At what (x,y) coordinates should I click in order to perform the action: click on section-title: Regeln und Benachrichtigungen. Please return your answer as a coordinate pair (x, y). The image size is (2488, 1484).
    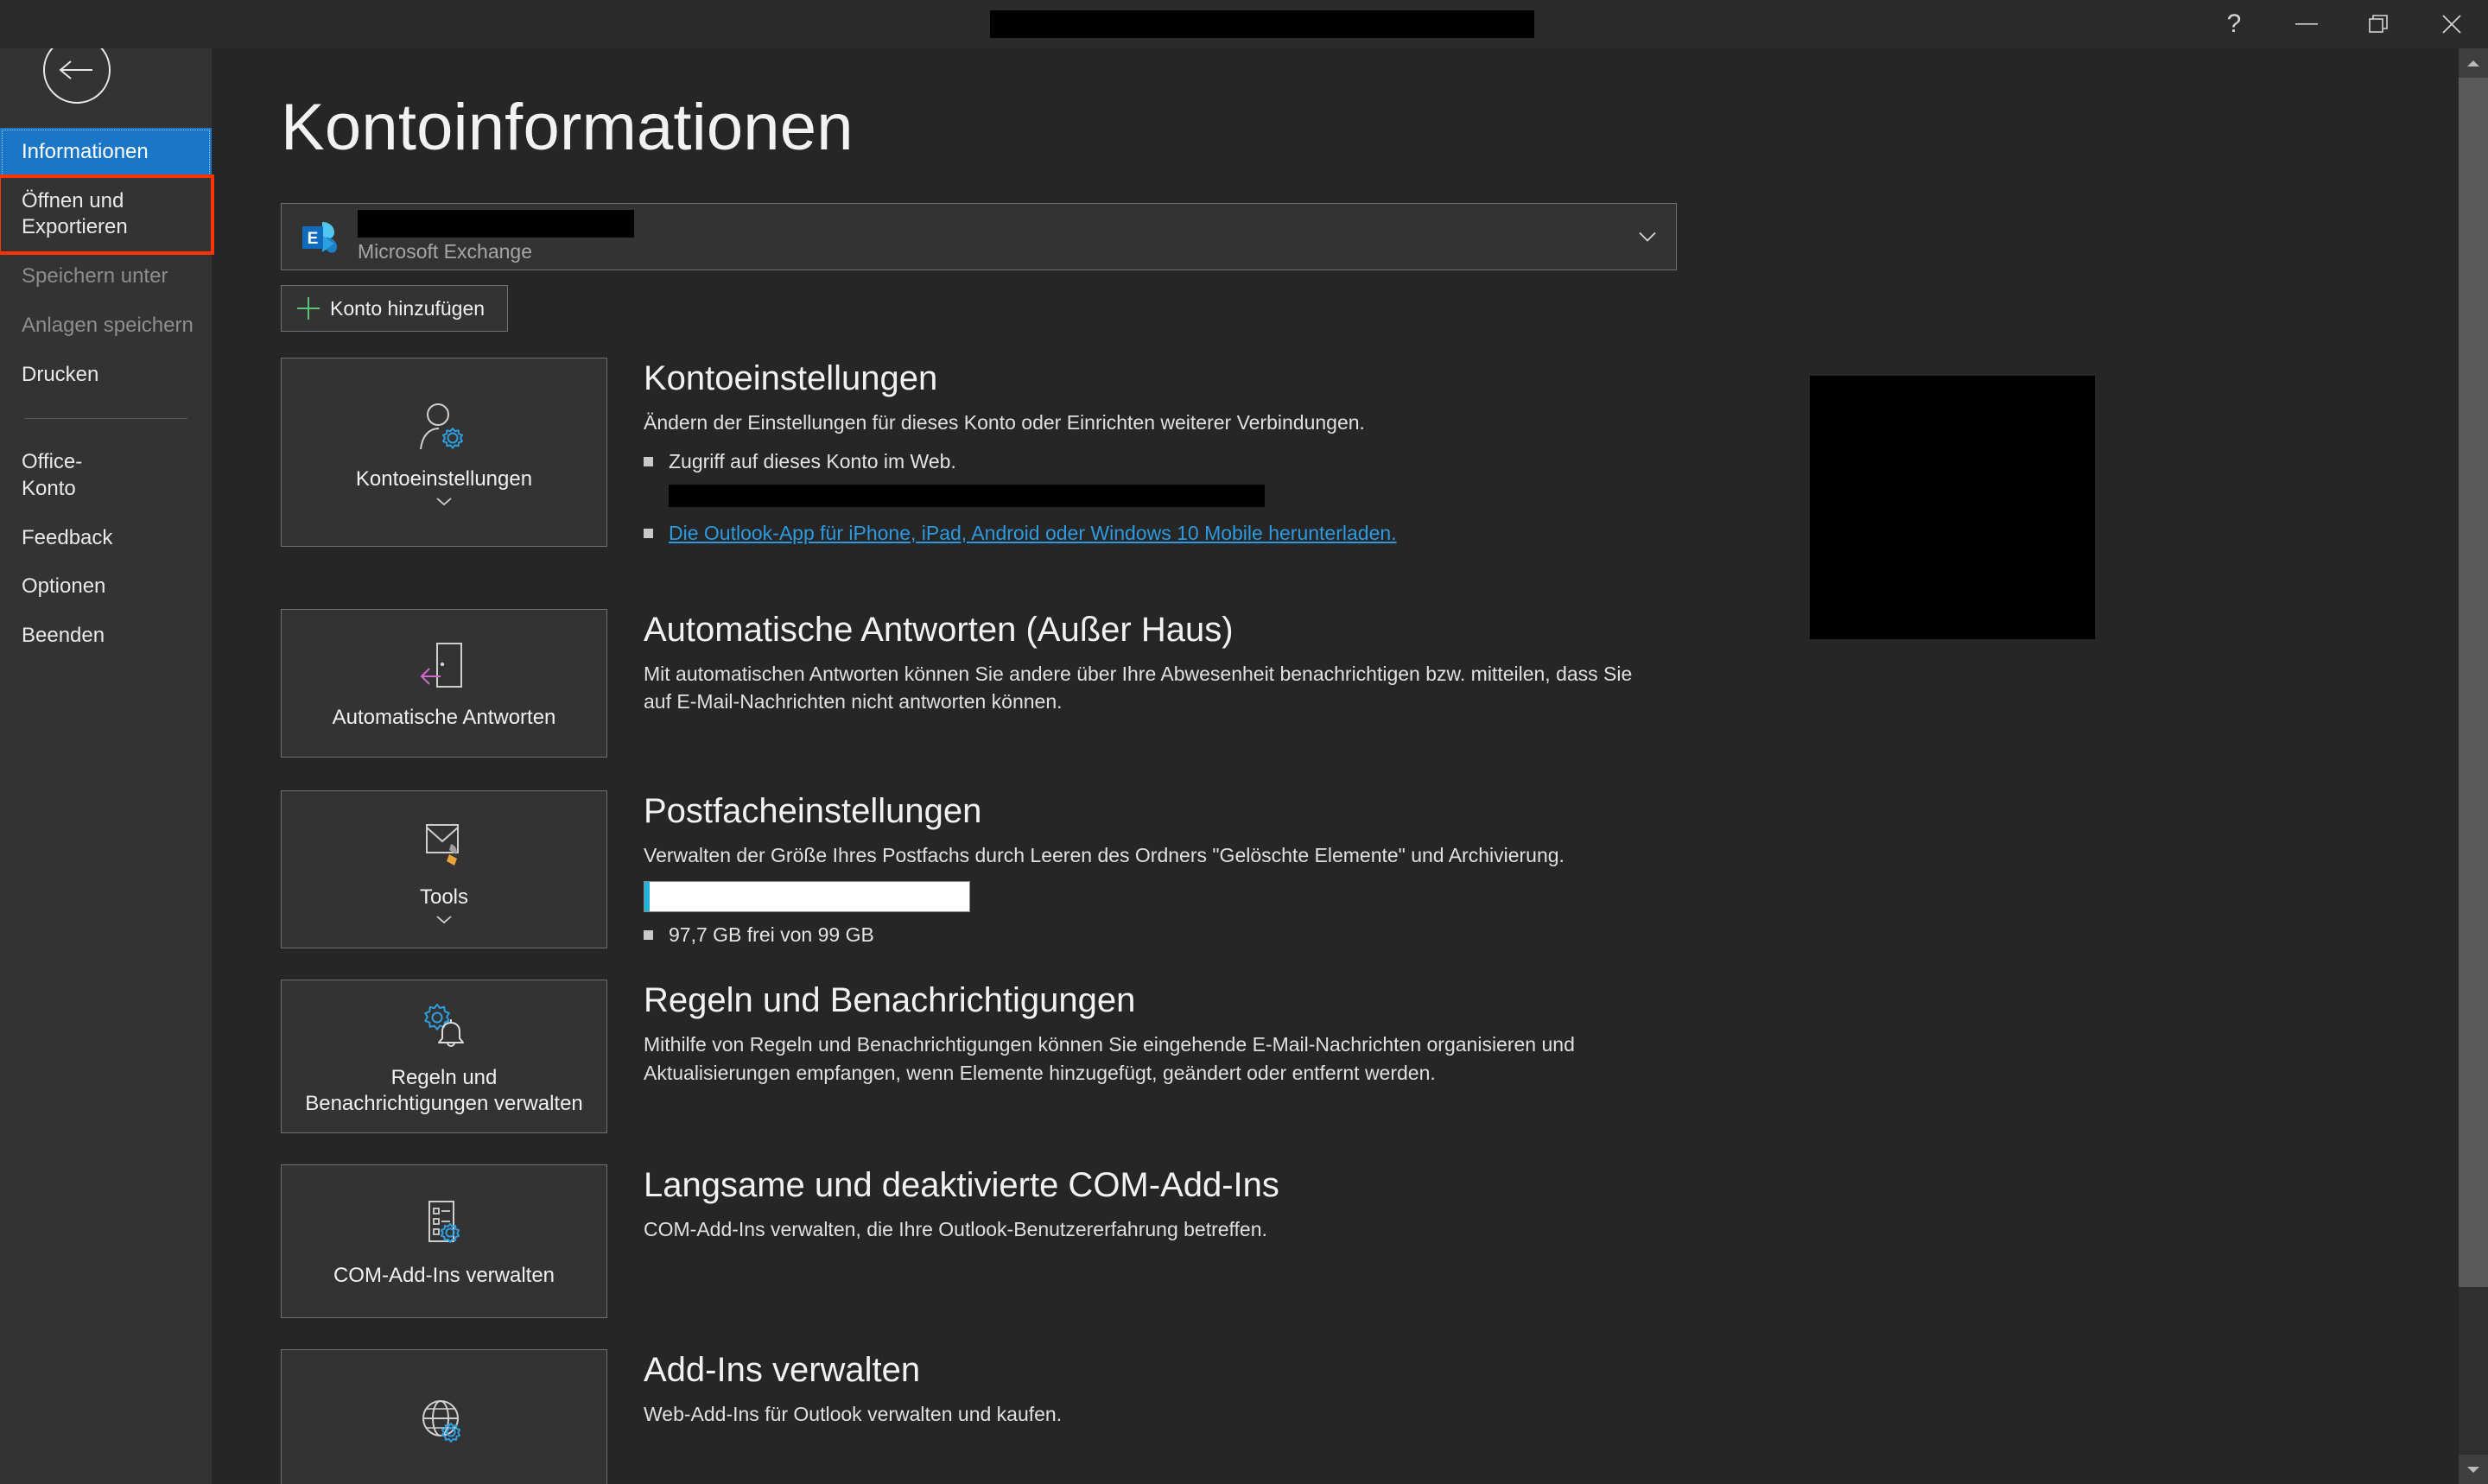
    Looking at the image, I should click on (890, 1000).